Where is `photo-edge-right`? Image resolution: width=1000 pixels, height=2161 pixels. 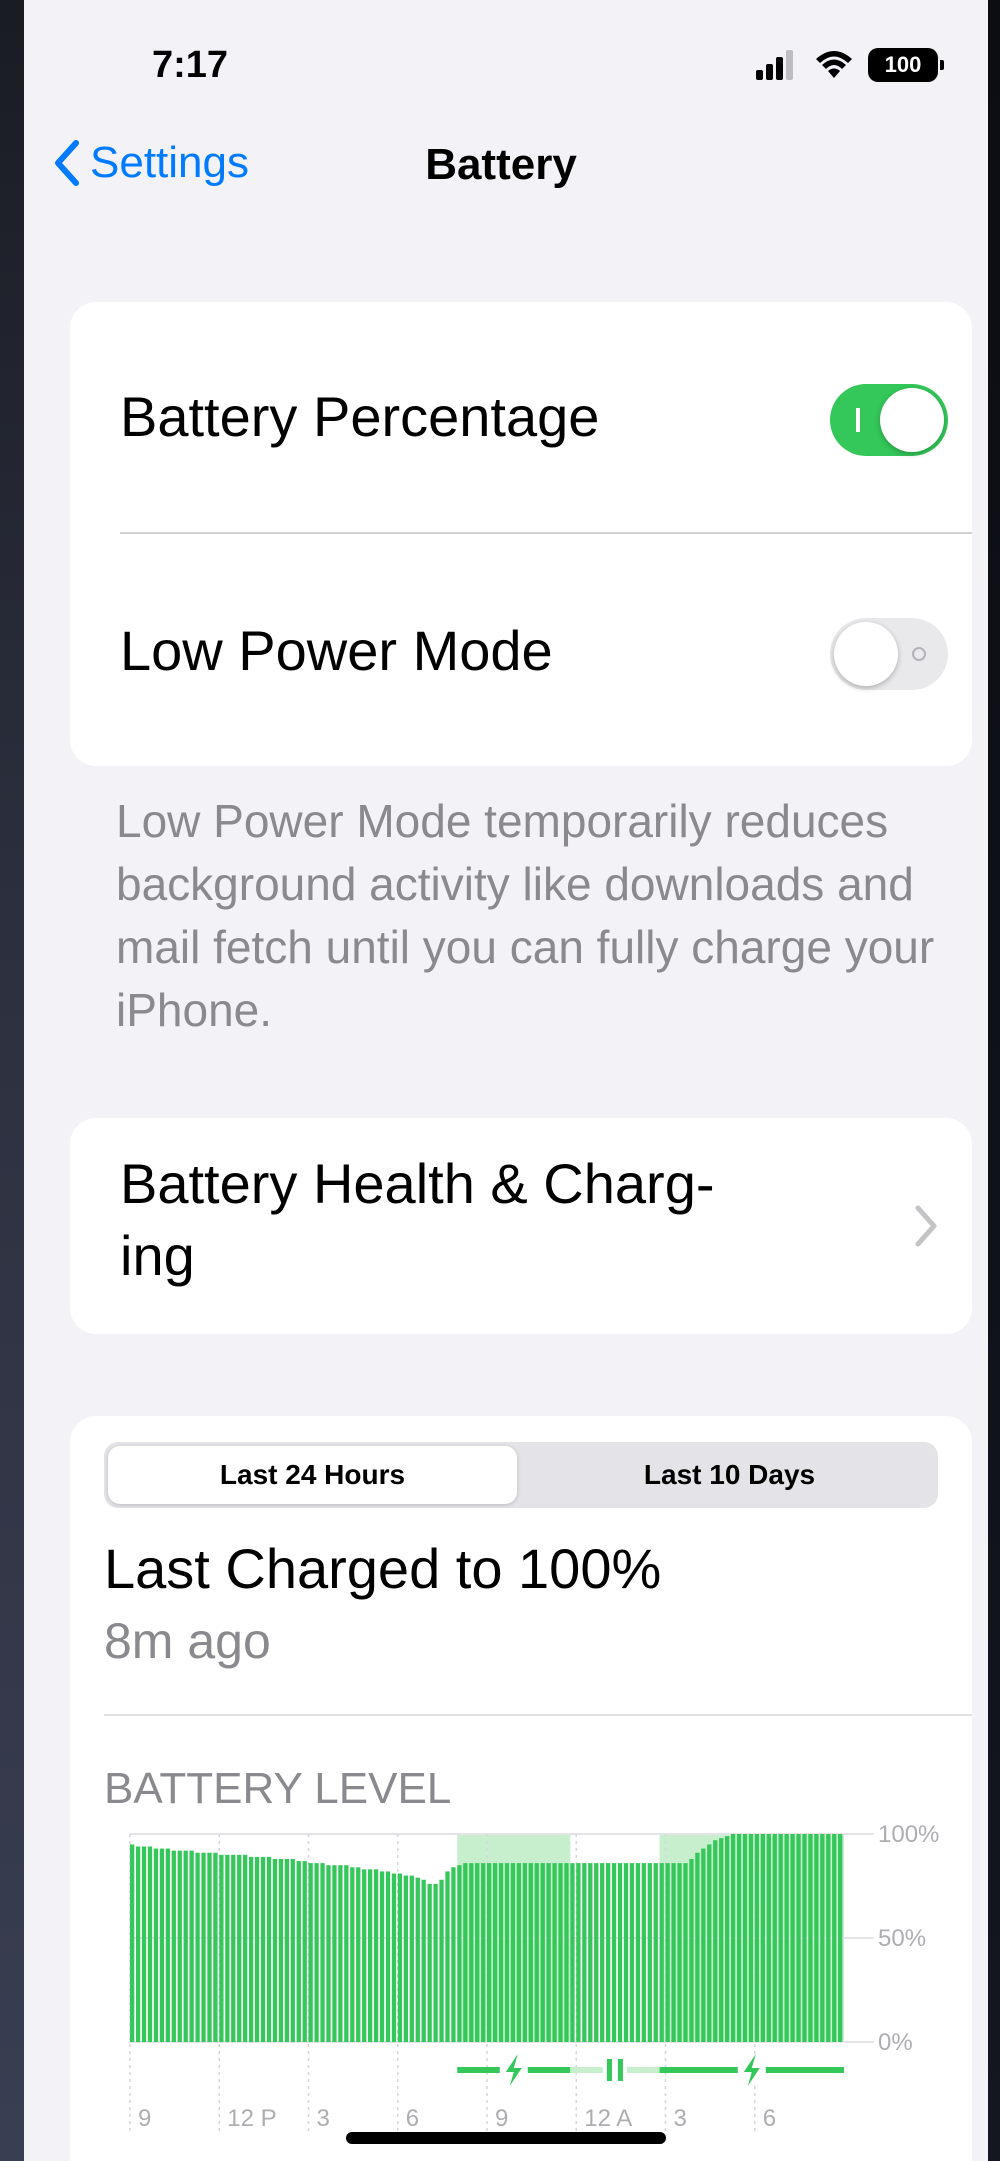 photo-edge-right is located at coordinates (994, 1080).